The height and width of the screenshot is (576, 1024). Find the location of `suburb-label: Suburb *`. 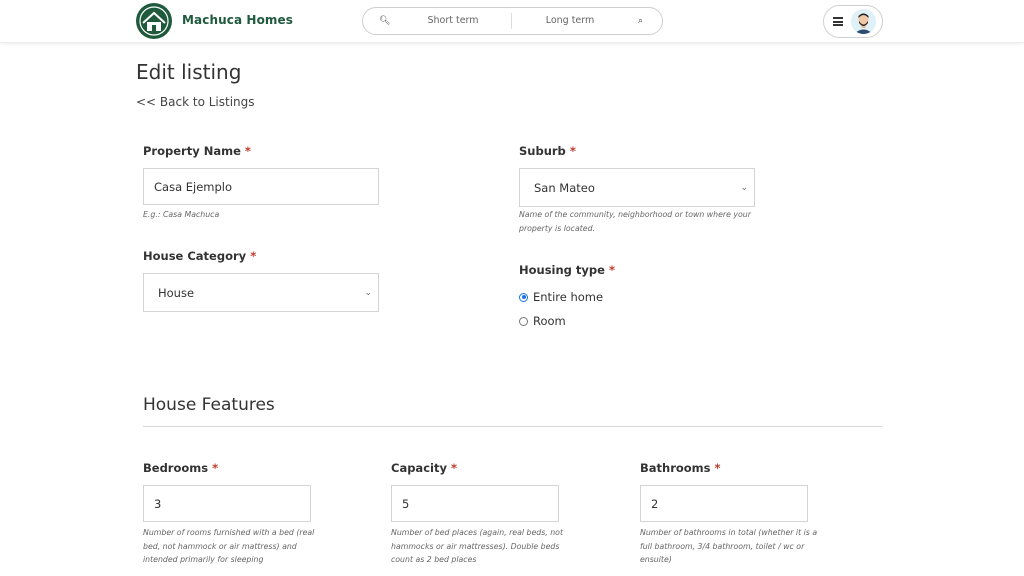

suburb-label: Suburb * is located at coordinates (547, 151).